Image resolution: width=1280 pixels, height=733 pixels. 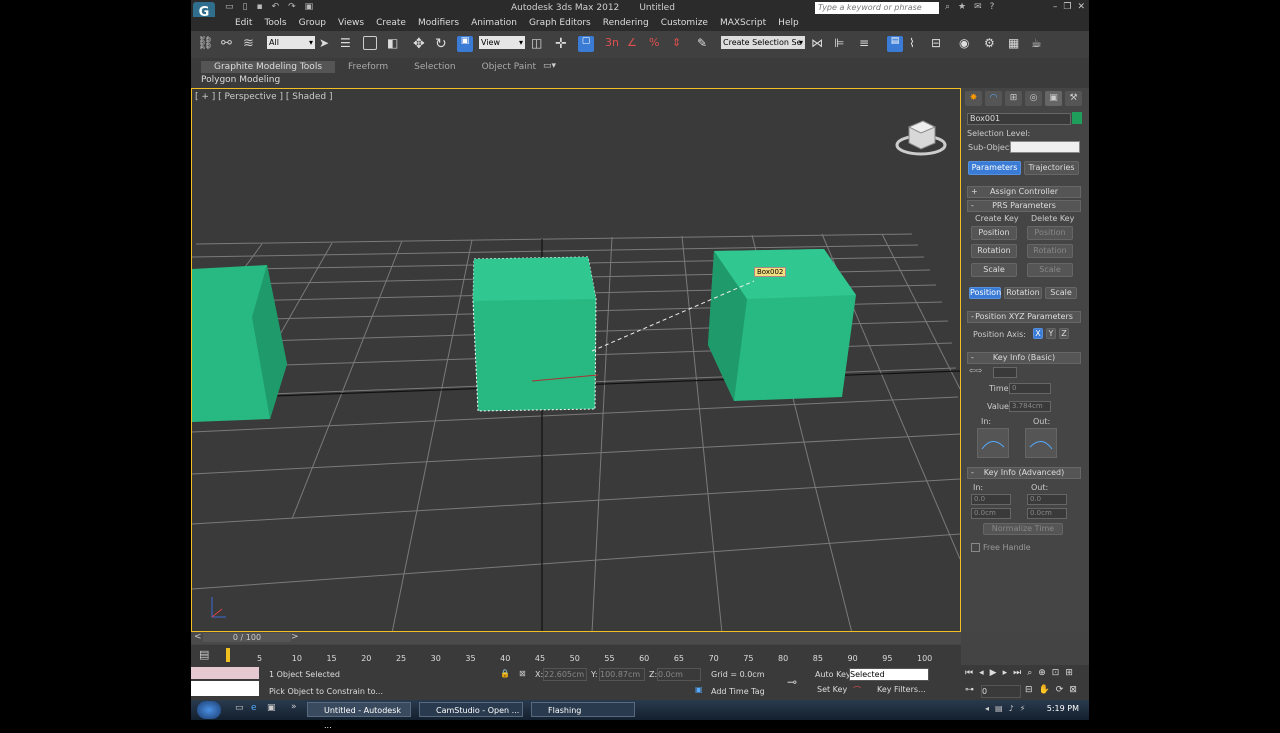 What do you see at coordinates (635, 44) in the screenshot?
I see `angle-snap-icon: ∠` at bounding box center [635, 44].